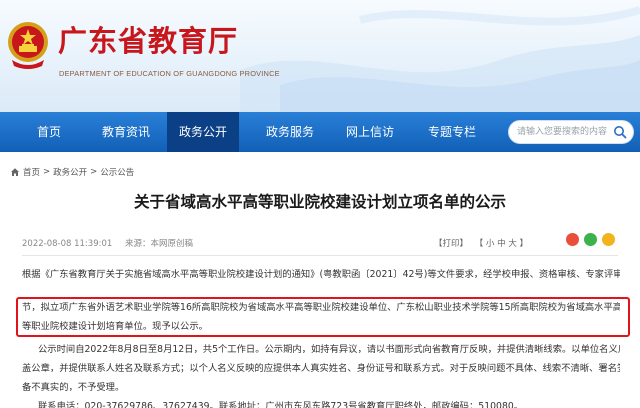 Image resolution: width=640 pixels, height=408 pixels. I want to click on home-icon, so click(15, 172).